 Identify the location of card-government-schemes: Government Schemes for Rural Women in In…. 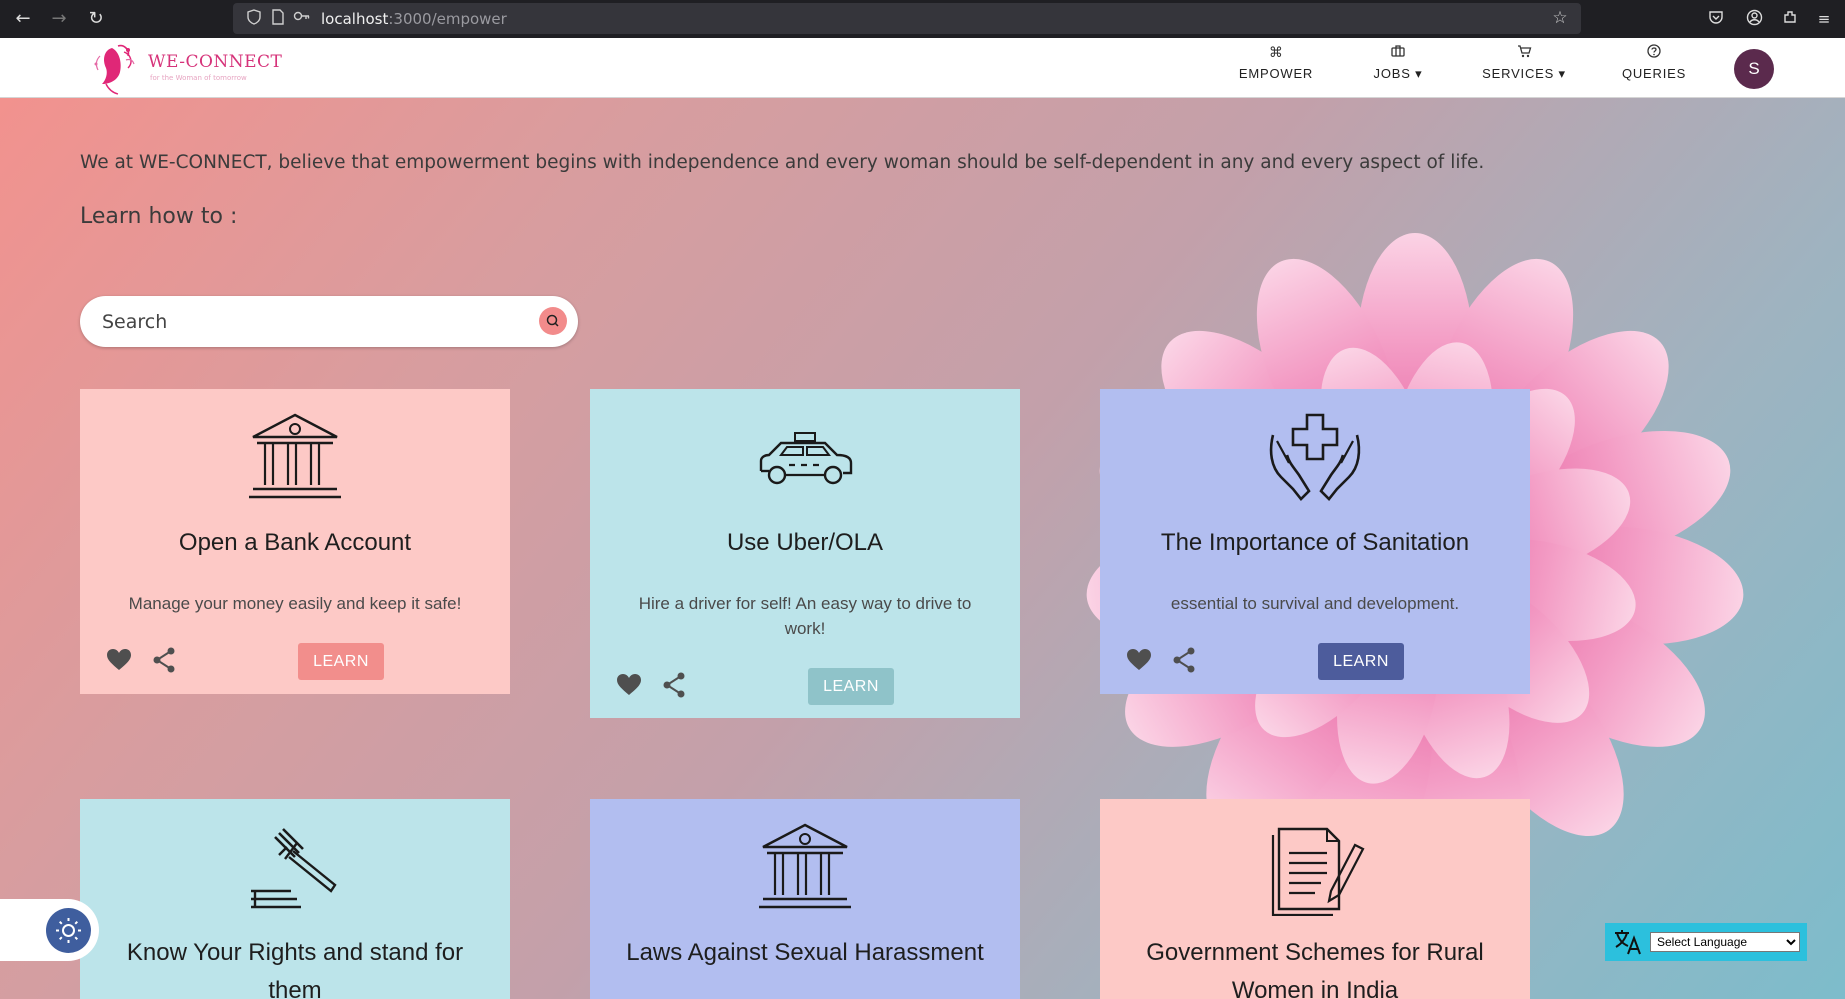
(1315, 899).